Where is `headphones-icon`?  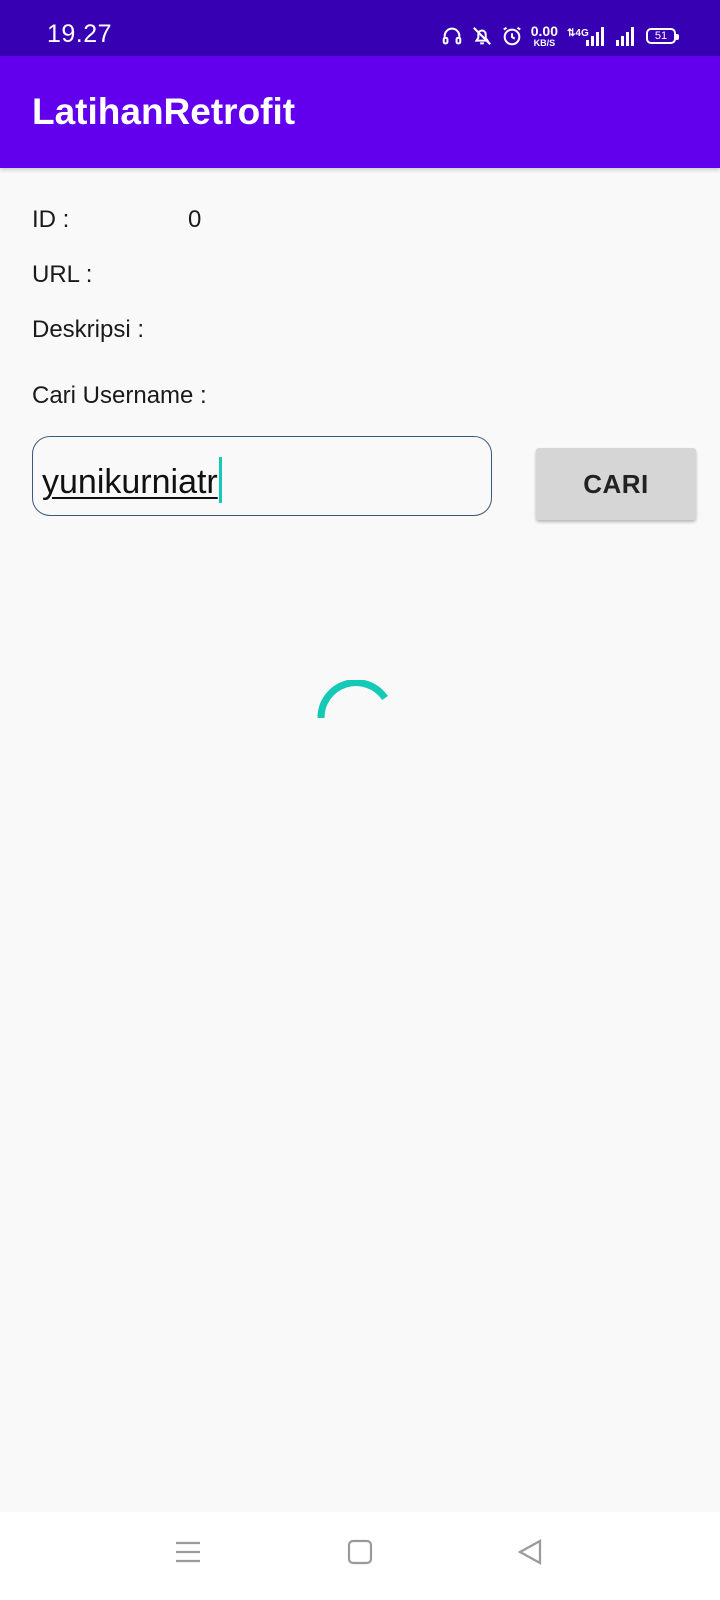 headphones-icon is located at coordinates (452, 36).